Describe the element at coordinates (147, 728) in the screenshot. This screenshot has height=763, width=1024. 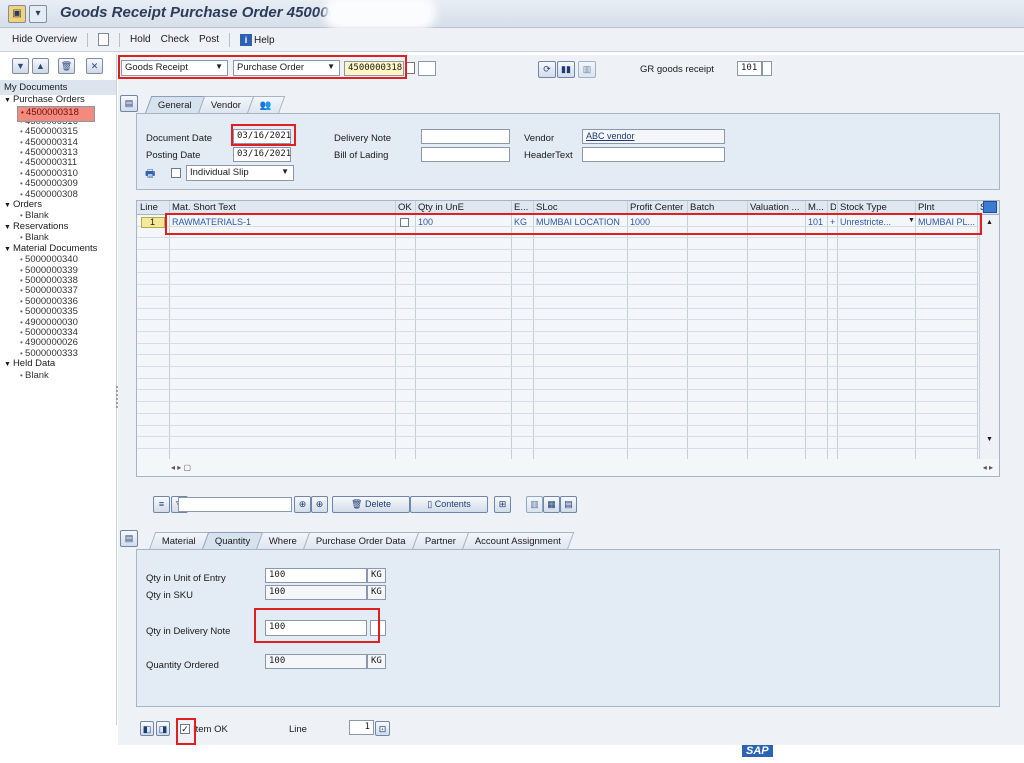
I see `previous-item-icon: ◧` at that location.